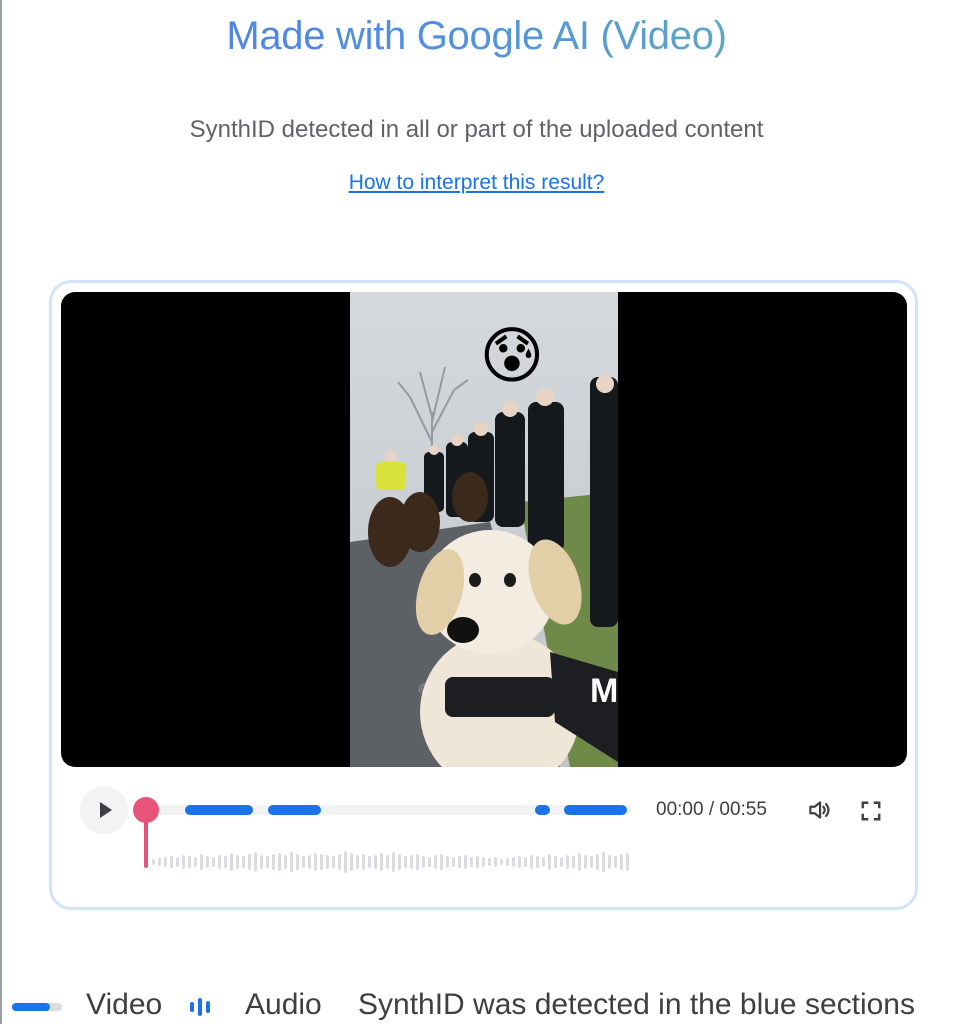 This screenshot has height=1024, width=953. I want to click on play-button, so click(104, 810).